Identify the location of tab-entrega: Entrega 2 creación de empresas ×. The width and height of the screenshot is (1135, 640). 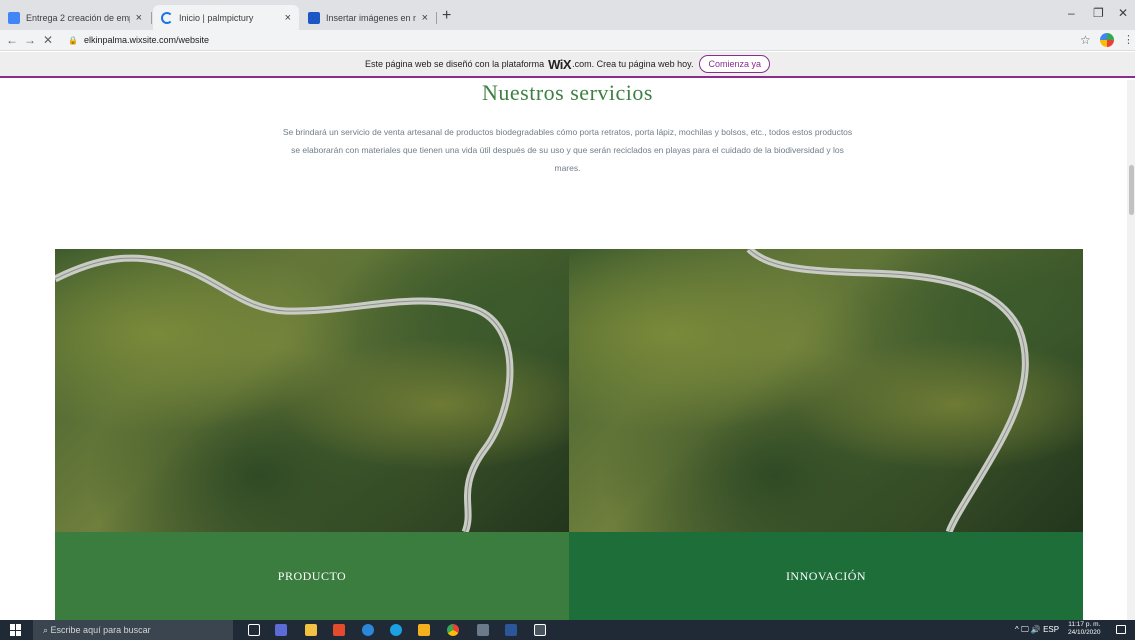
(75, 17).